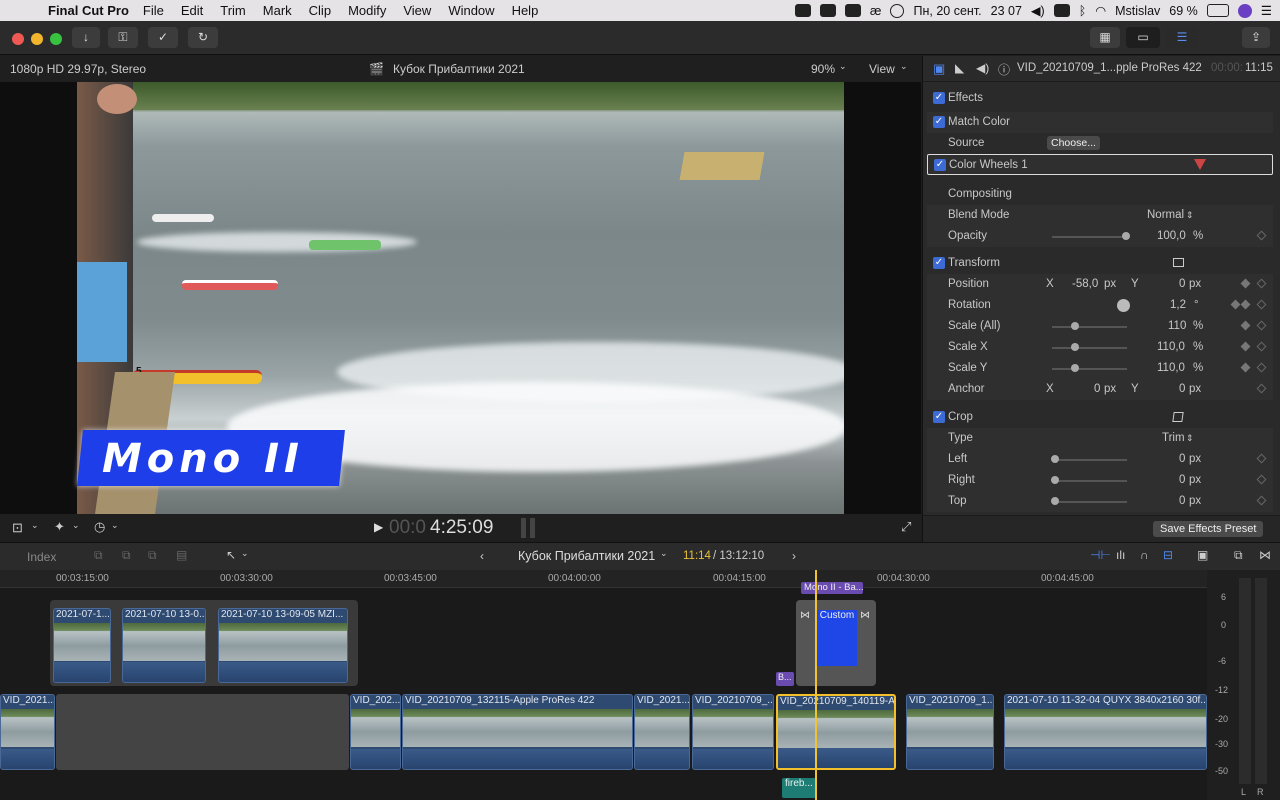 This screenshot has width=1280, height=800. Describe the element at coordinates (1256, 37) in the screenshot. I see `share-icon: ⇪` at that location.